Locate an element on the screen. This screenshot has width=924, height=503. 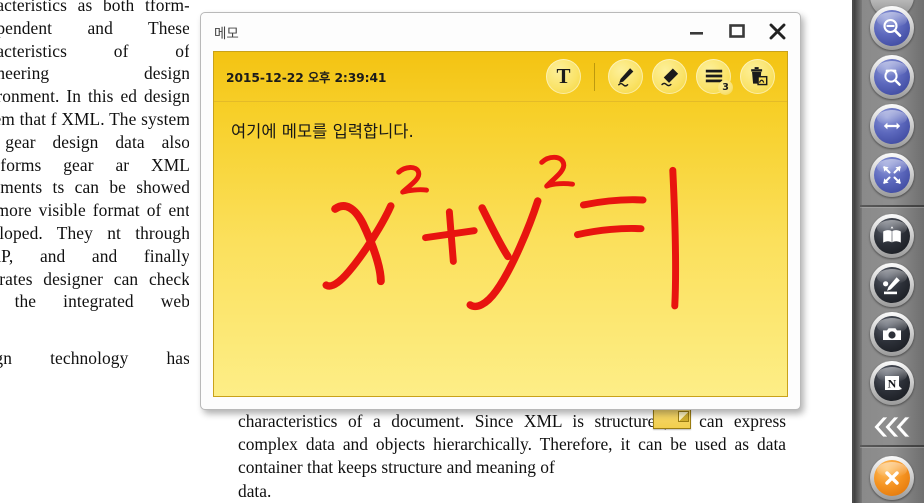
handwriting-ink is located at coordinates (501, 232).